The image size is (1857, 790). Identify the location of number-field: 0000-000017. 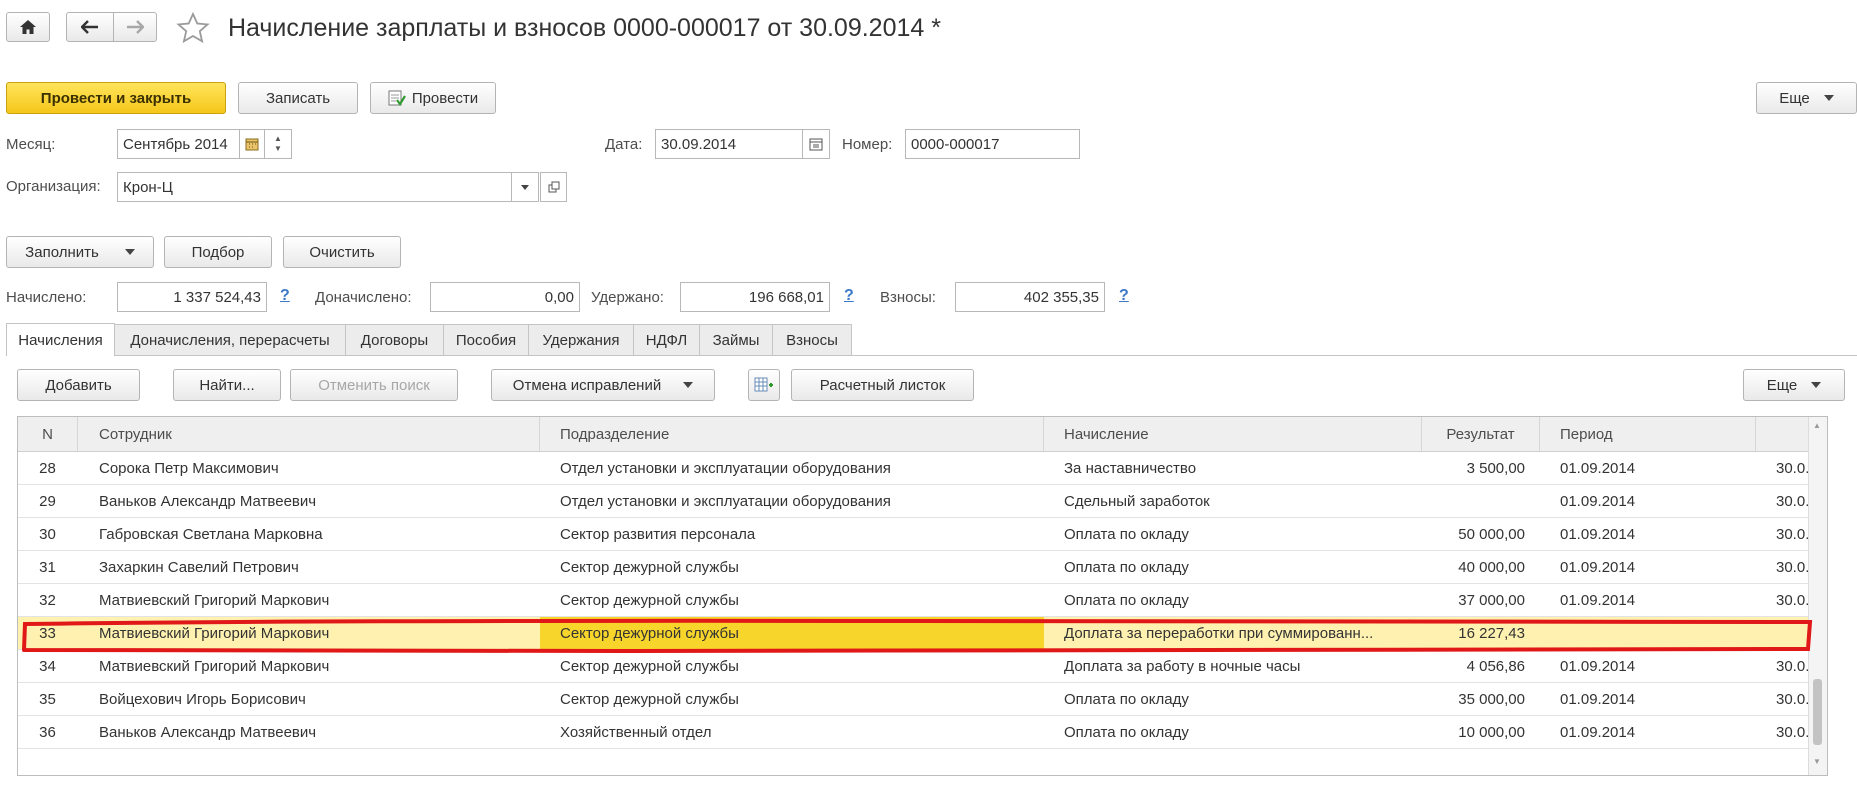
(992, 144).